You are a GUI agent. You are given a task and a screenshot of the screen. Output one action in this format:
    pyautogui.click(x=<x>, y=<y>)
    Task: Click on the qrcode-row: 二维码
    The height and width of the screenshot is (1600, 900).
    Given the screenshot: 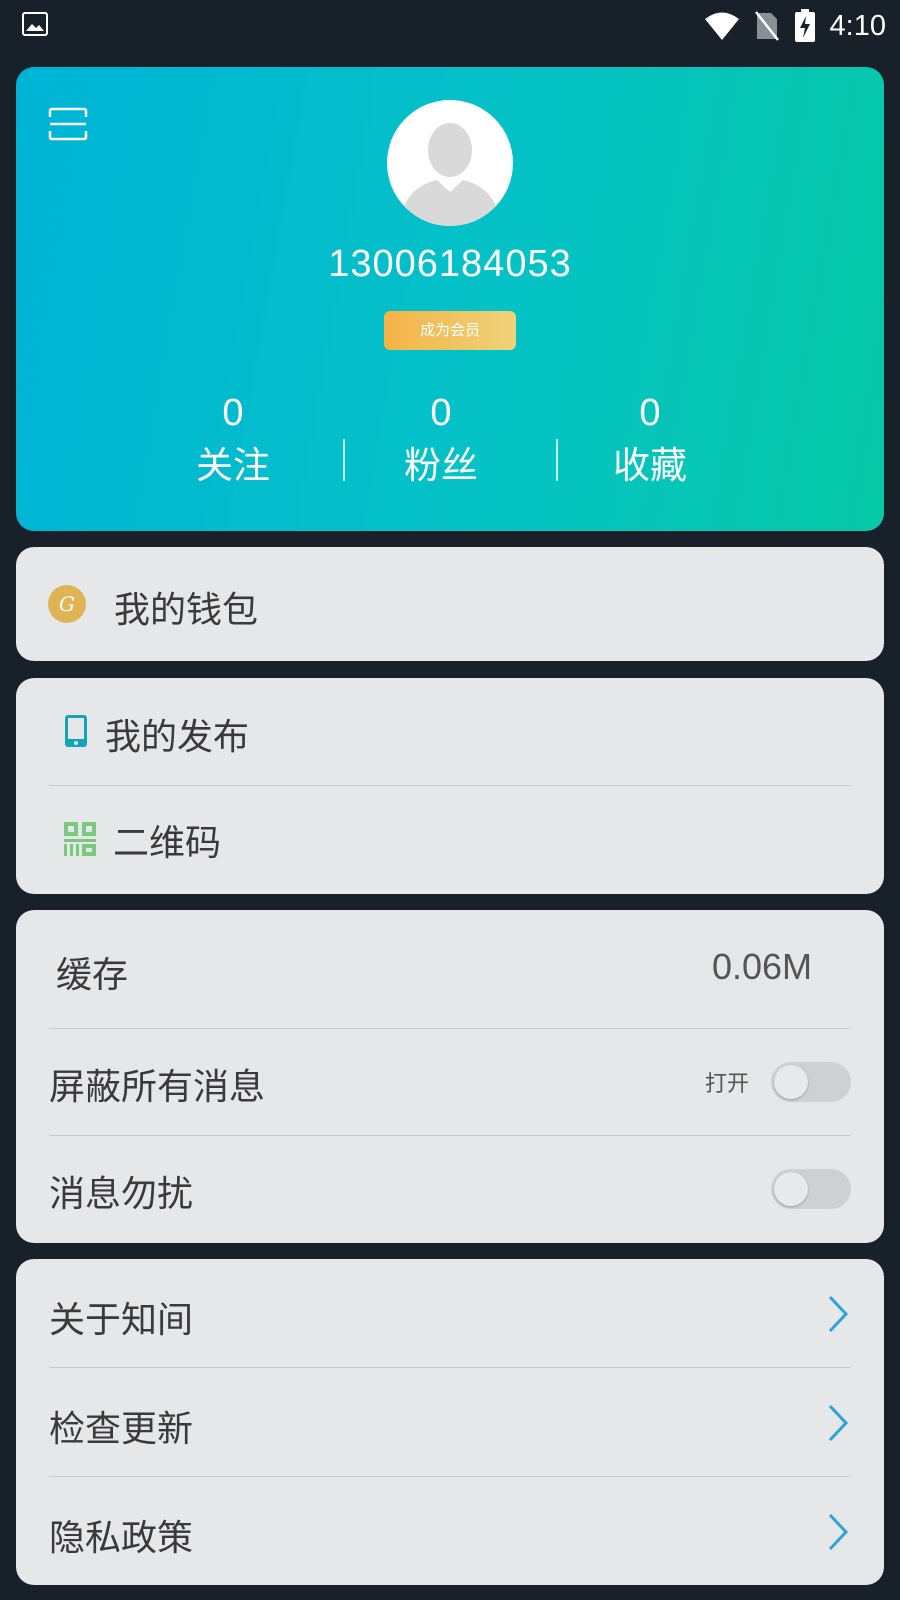 What is the action you would take?
    pyautogui.click(x=450, y=840)
    